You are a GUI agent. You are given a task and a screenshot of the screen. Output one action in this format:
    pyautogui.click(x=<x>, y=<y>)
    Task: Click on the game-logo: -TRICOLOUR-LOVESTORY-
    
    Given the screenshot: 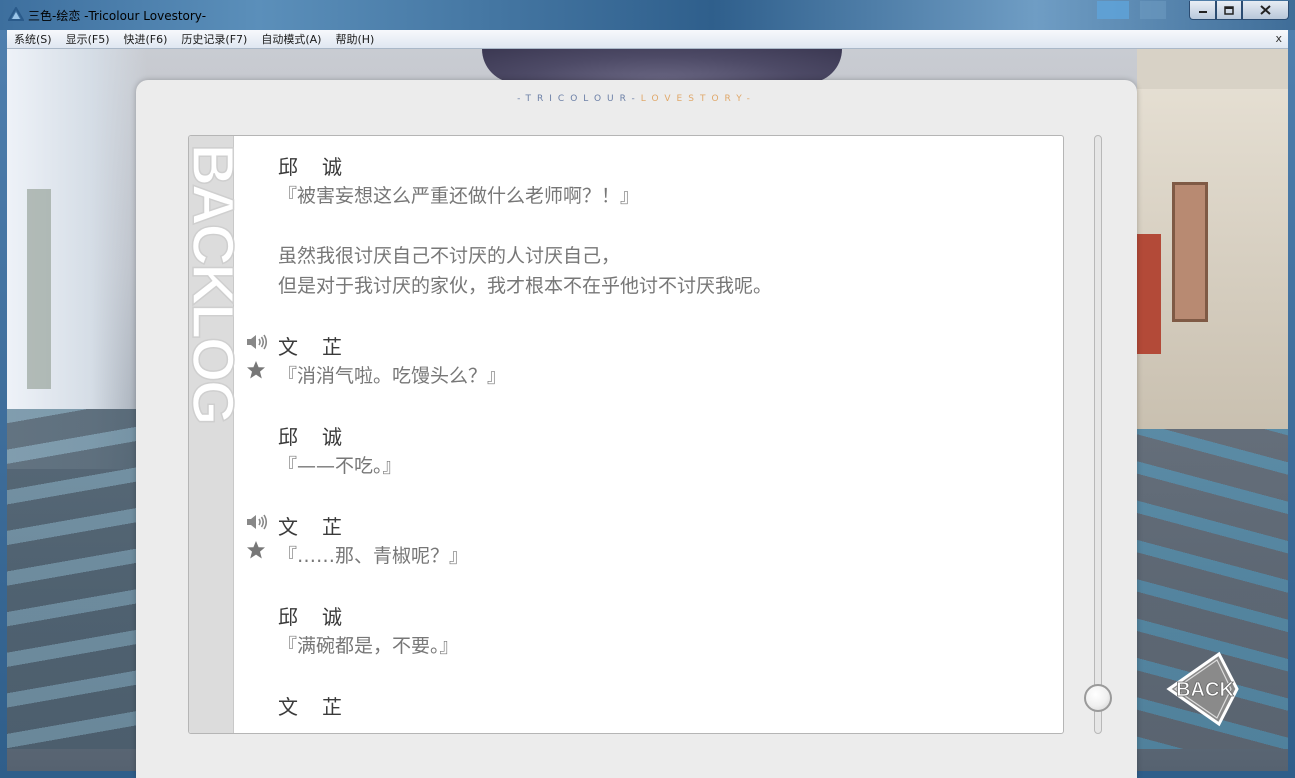 What is the action you would take?
    pyautogui.click(x=636, y=99)
    